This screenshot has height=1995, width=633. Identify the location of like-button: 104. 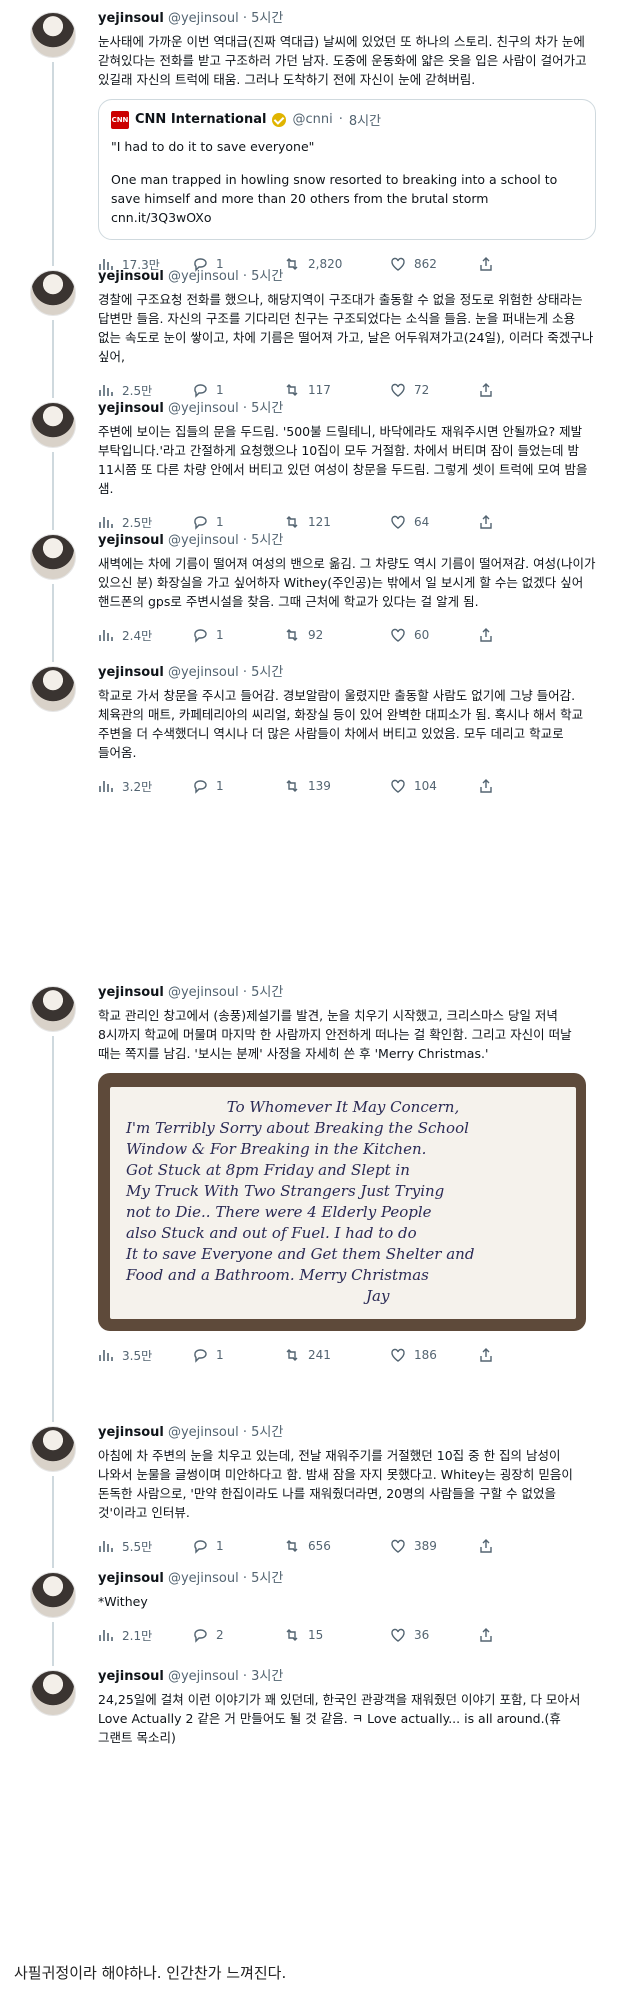
(434, 786).